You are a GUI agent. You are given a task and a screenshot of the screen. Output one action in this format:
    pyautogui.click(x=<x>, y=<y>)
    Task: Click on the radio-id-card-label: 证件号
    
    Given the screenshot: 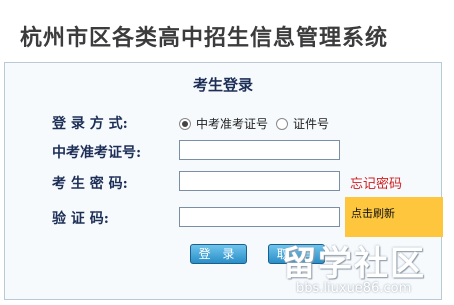 What is the action you would take?
    pyautogui.click(x=311, y=124)
    